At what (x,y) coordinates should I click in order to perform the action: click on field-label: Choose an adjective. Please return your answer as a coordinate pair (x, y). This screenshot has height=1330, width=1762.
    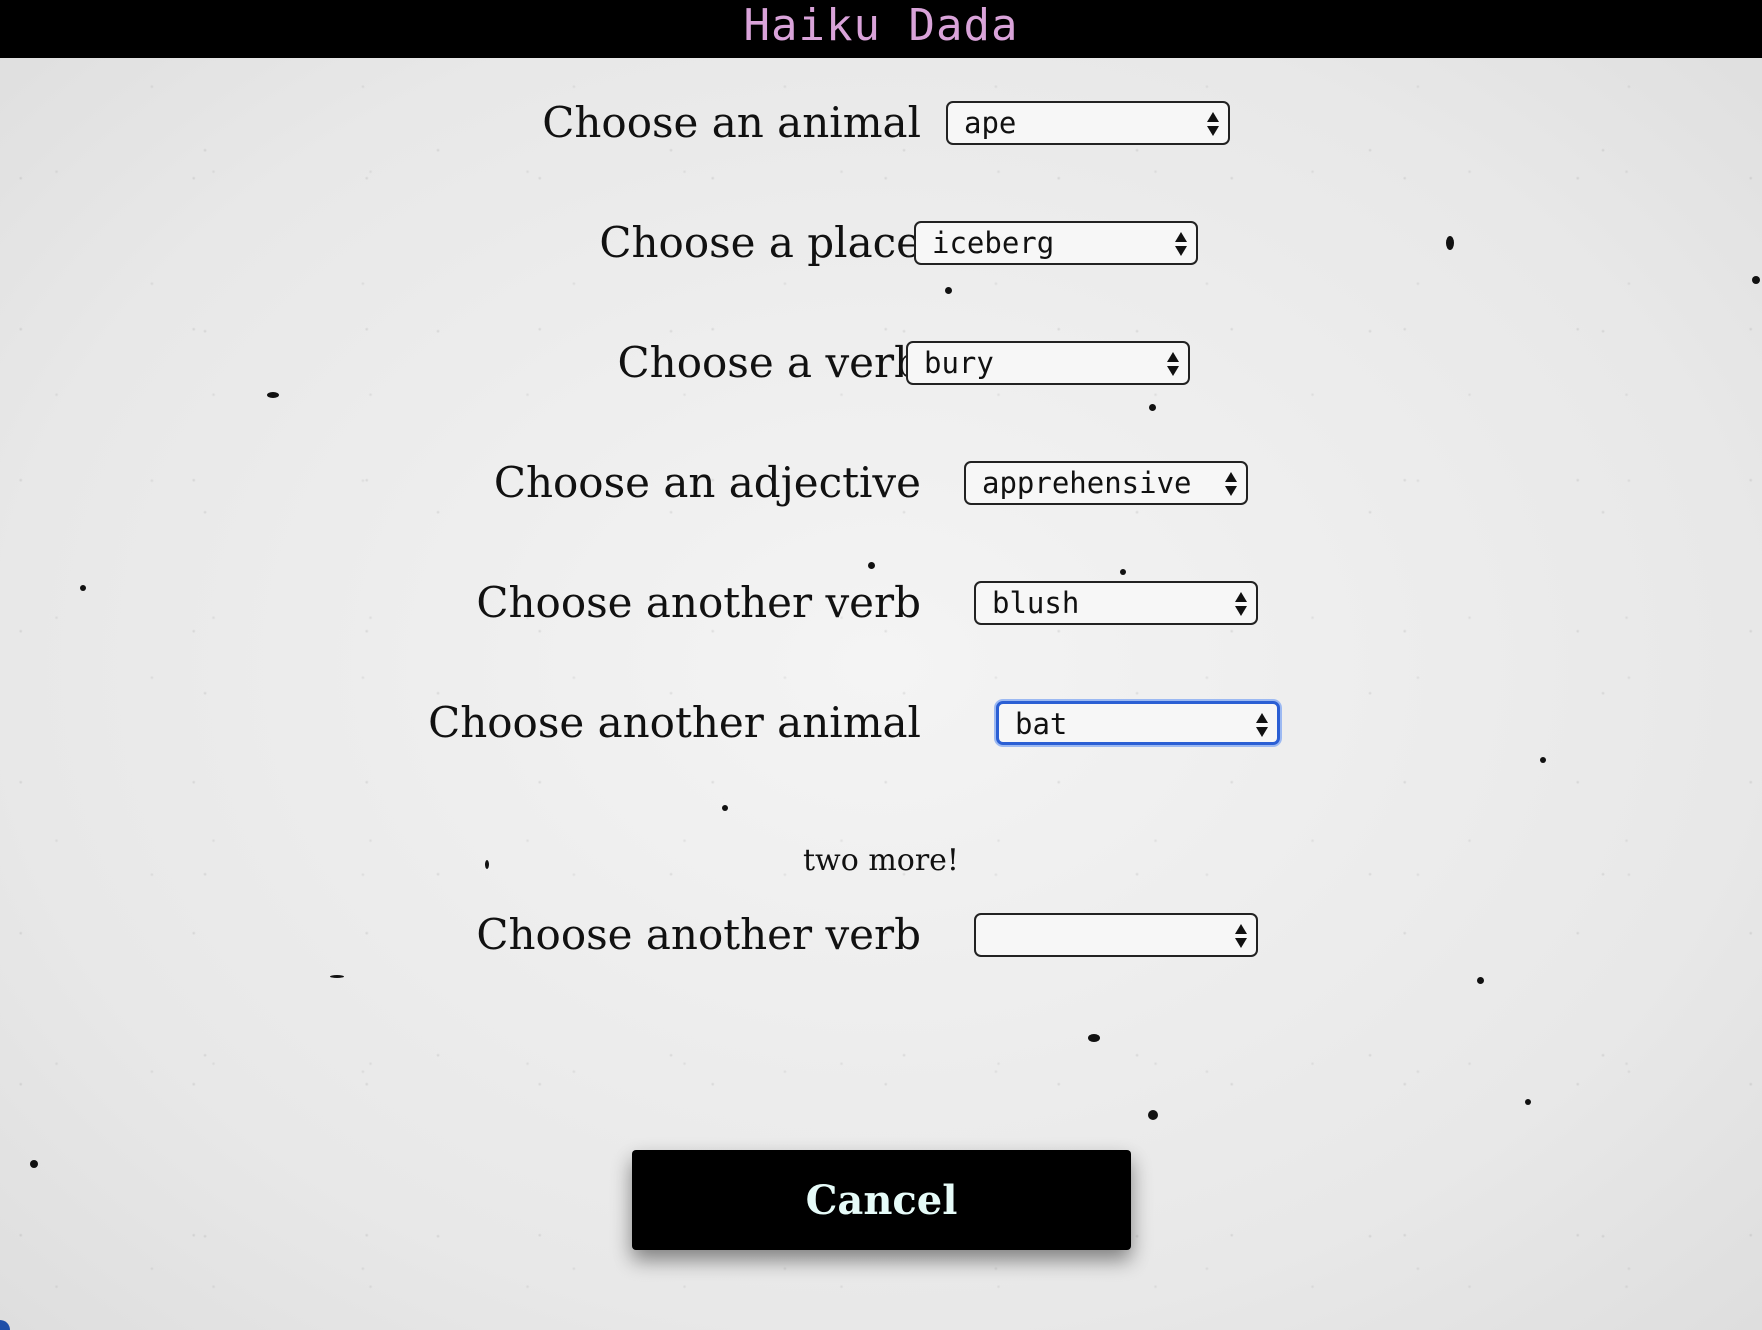
    Looking at the image, I should click on (707, 482).